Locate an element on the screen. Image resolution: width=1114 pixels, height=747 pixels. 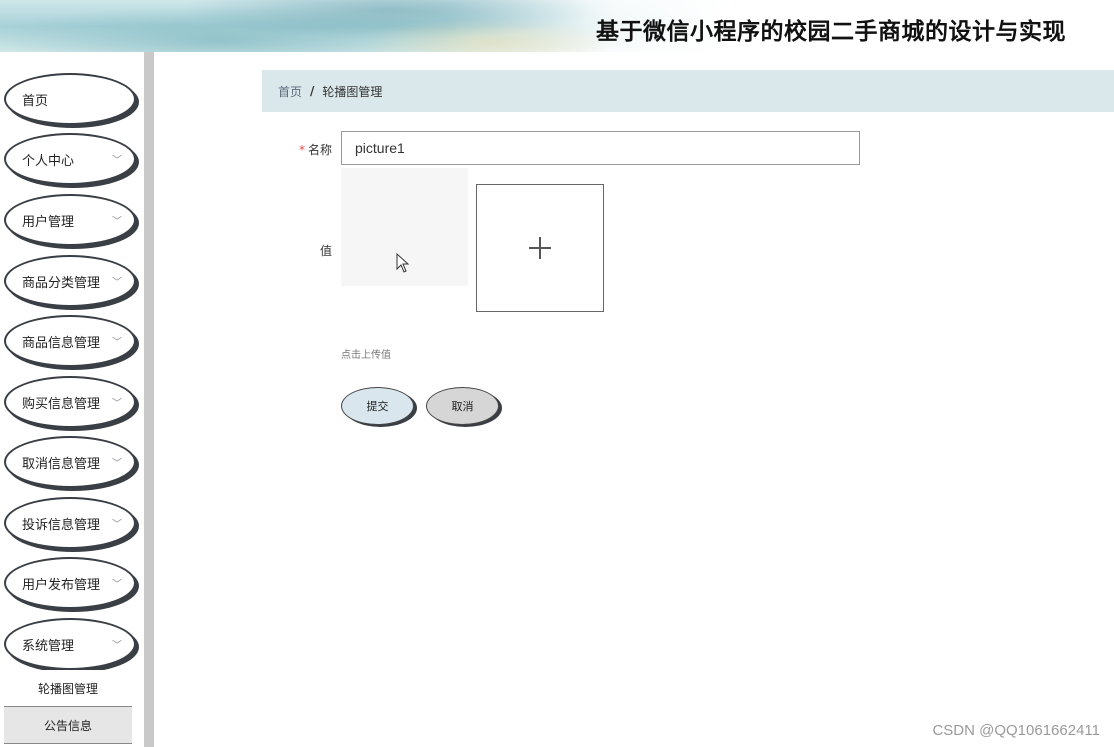
sidebar-subitem-notice: 公告信息 is located at coordinates (68, 725).